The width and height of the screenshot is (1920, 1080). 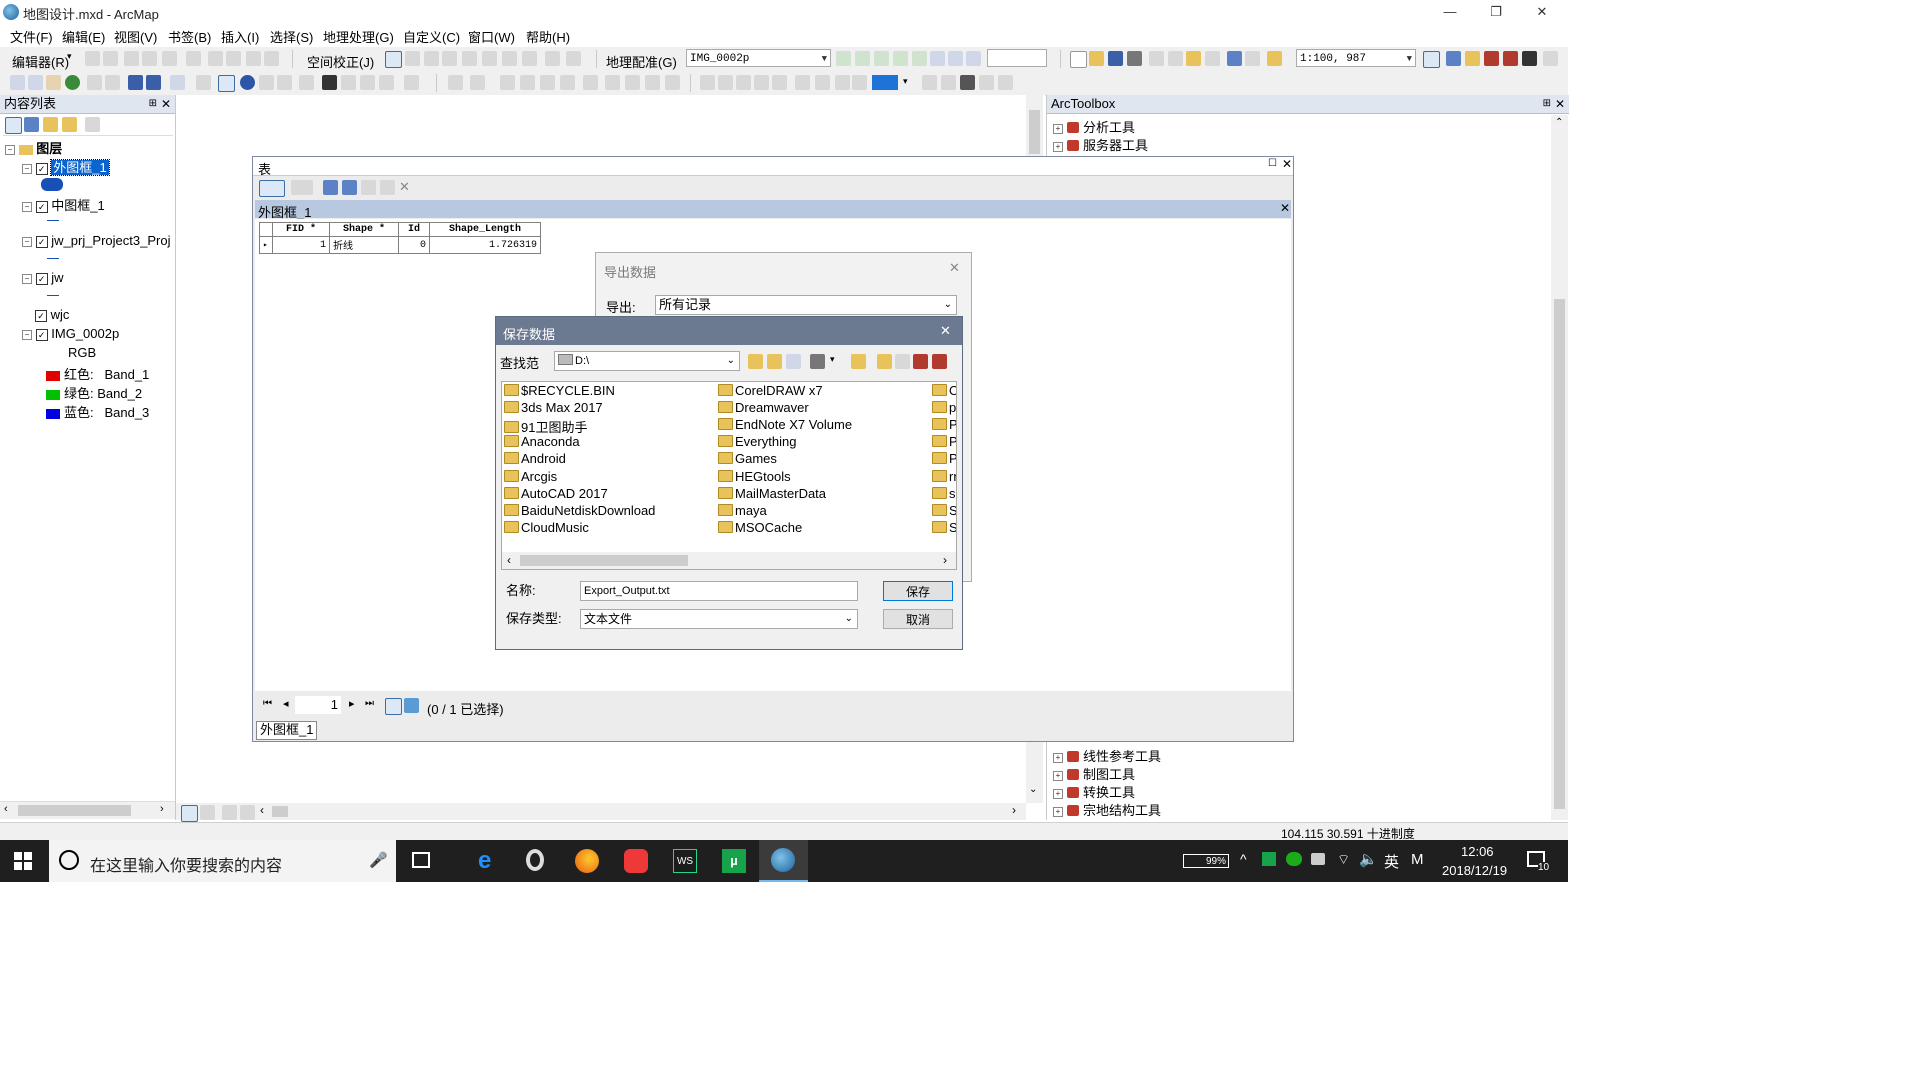 I want to click on scroll-up-icon: ⌃, so click(x=1559, y=122).